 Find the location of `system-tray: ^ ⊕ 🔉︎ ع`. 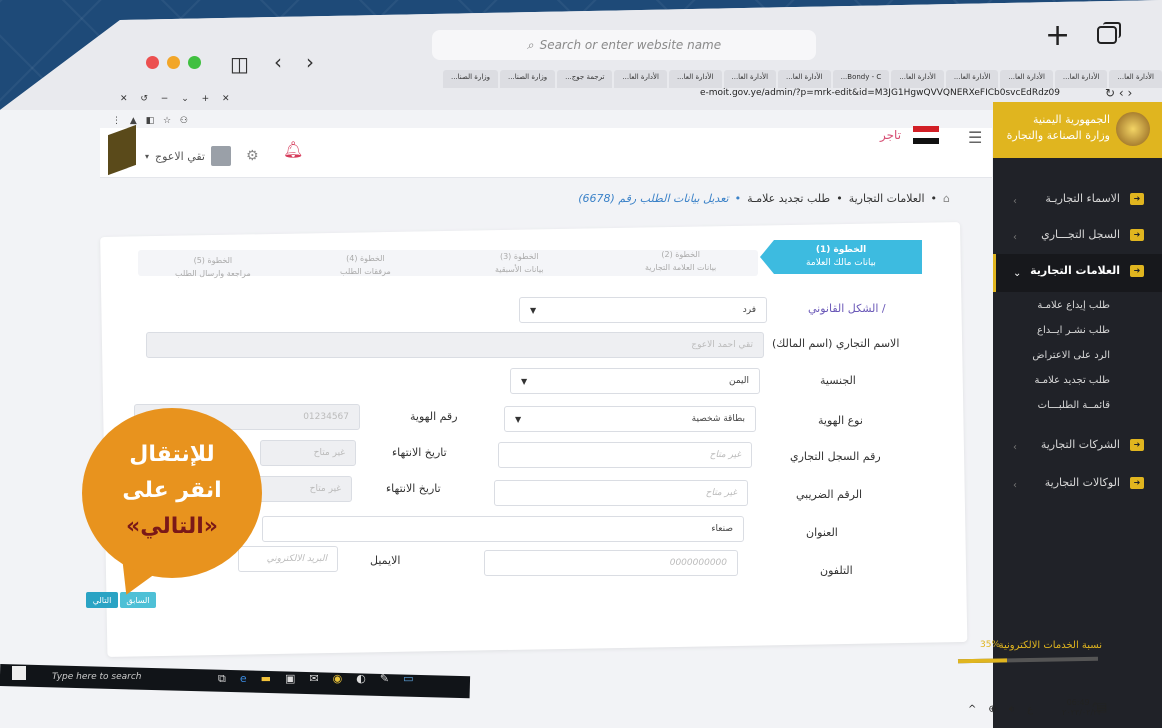

system-tray: ^ ⊕ 🔉︎ ع is located at coordinates (1000, 709).